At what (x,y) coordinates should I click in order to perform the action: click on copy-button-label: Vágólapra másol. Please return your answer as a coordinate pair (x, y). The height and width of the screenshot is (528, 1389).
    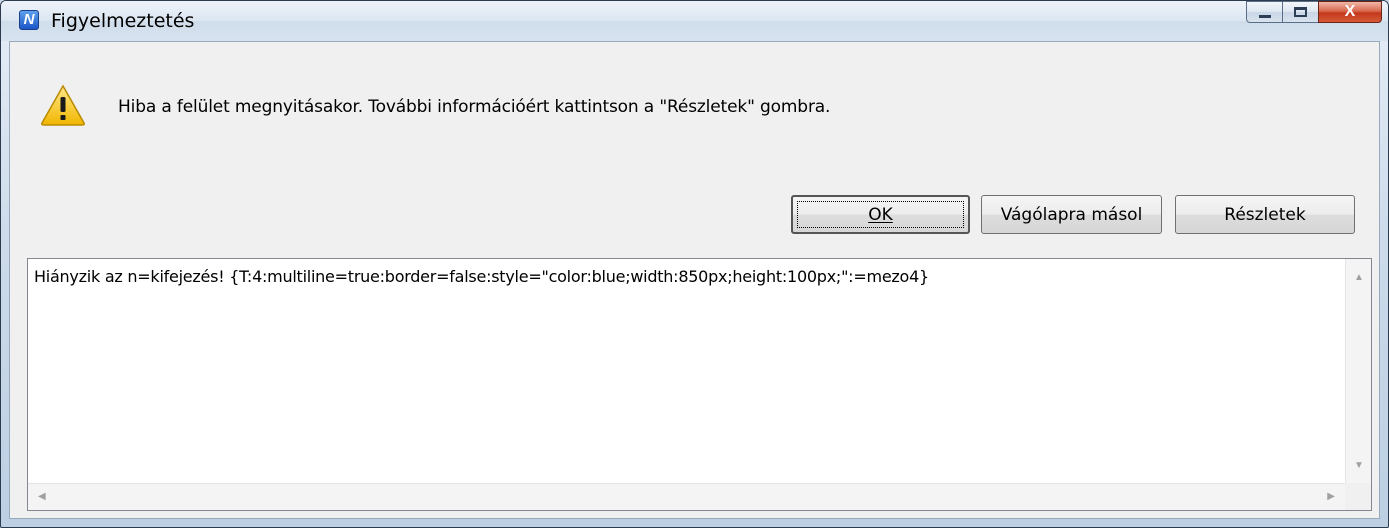
    Looking at the image, I should click on (1071, 214).